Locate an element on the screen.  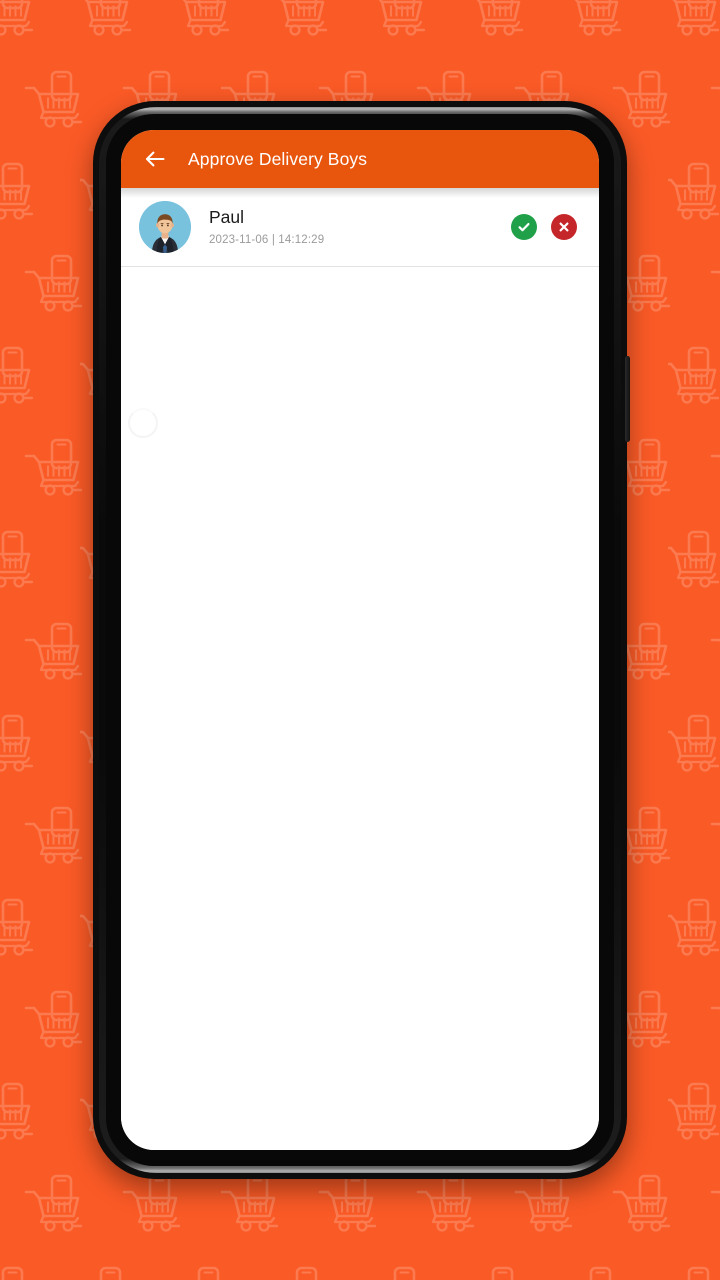
close-circle-icon is located at coordinates (564, 227).